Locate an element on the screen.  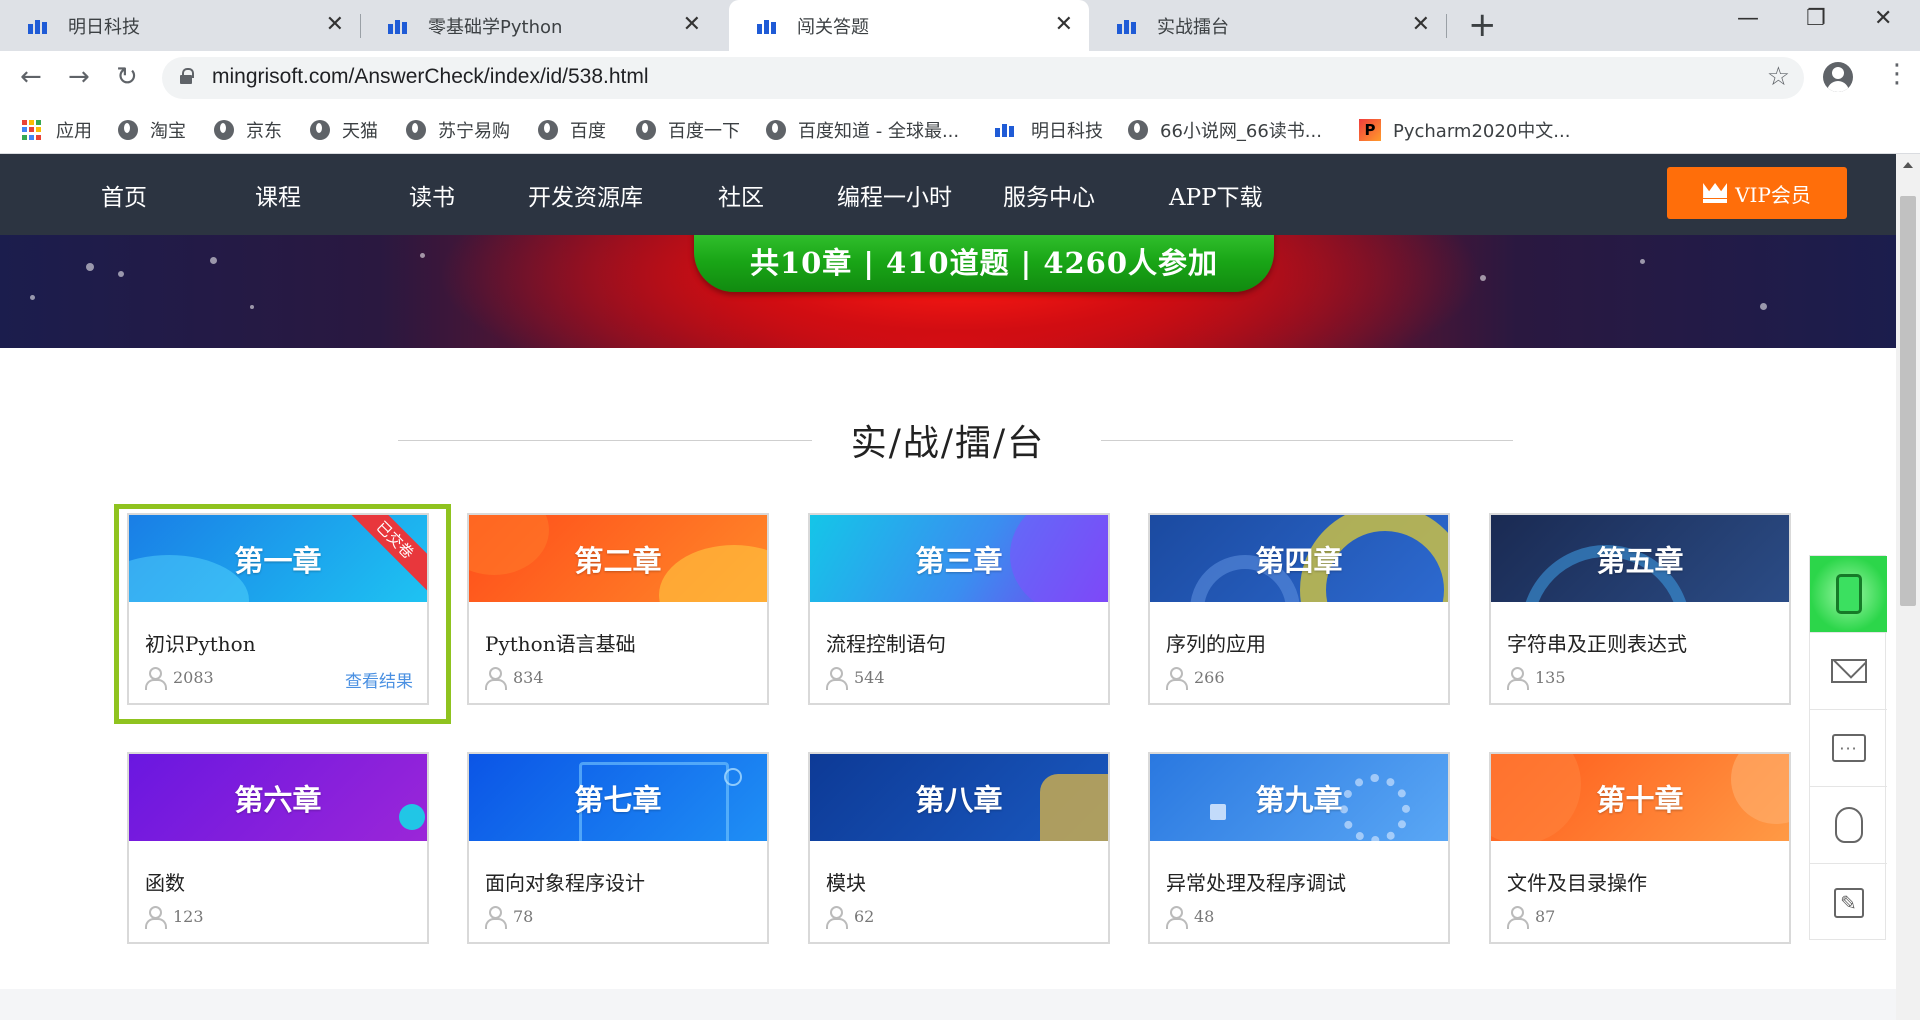
floating-toolbar: ··· ✎ is located at coordinates (1848, 748).